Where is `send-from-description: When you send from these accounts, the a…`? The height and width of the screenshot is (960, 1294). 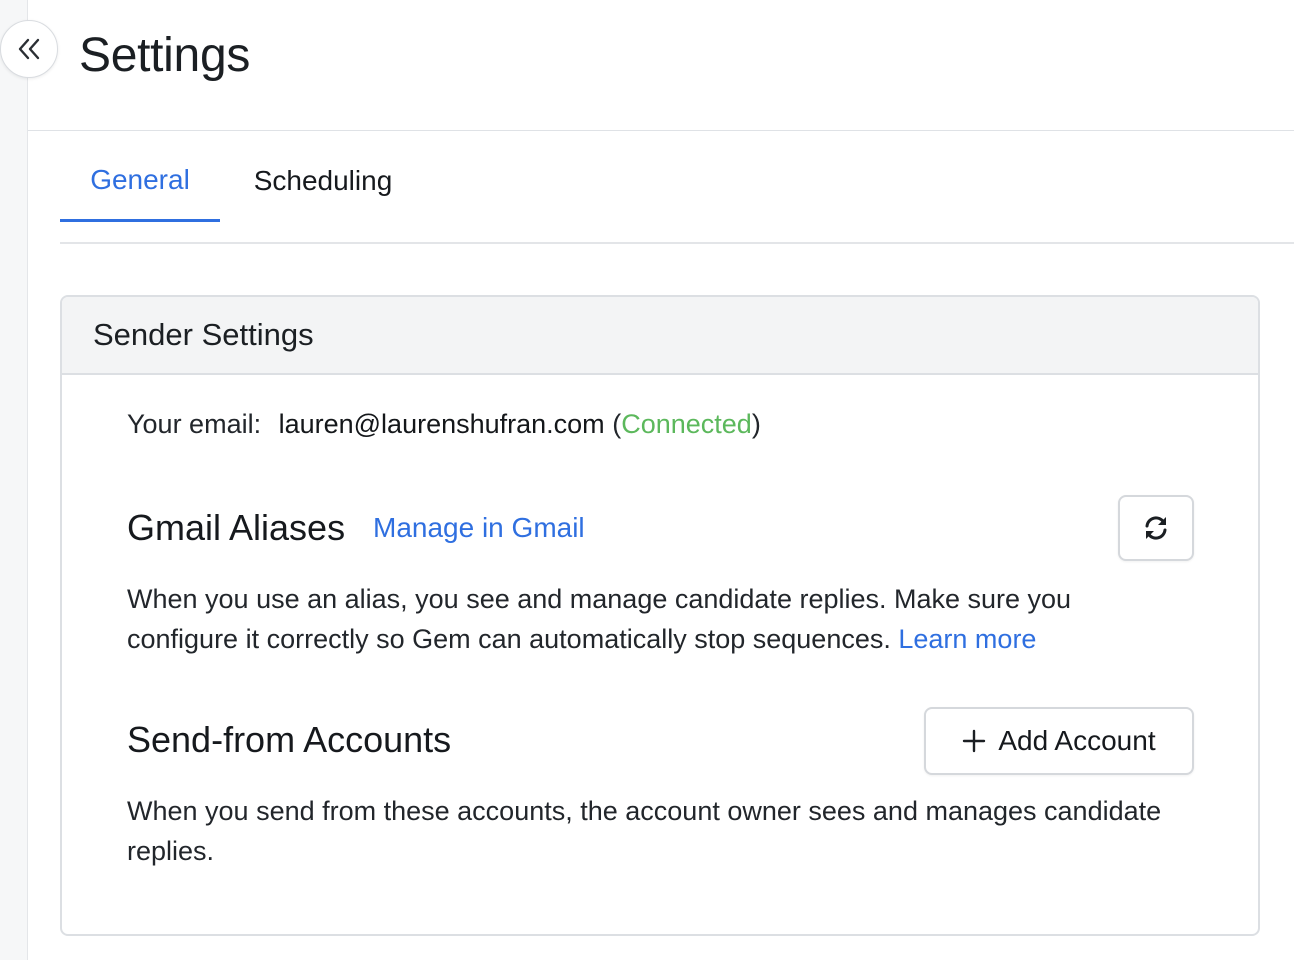
send-from-description: When you send from these accounts, the a… is located at coordinates (644, 831).